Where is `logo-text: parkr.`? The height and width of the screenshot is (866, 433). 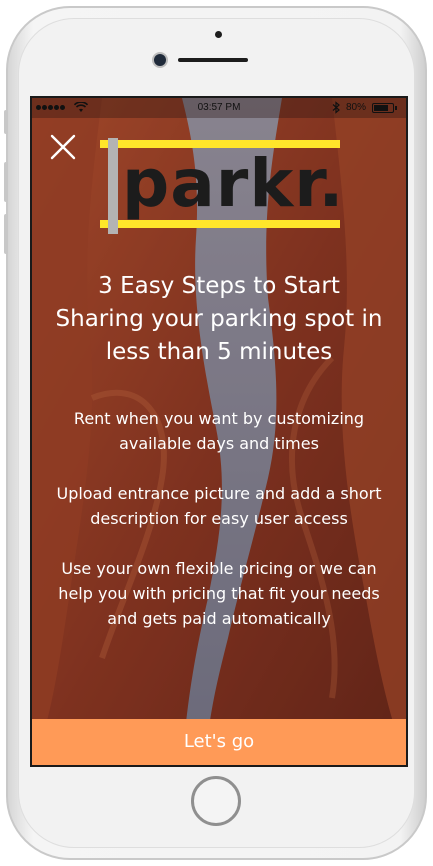
logo-text: parkr. is located at coordinates (233, 183).